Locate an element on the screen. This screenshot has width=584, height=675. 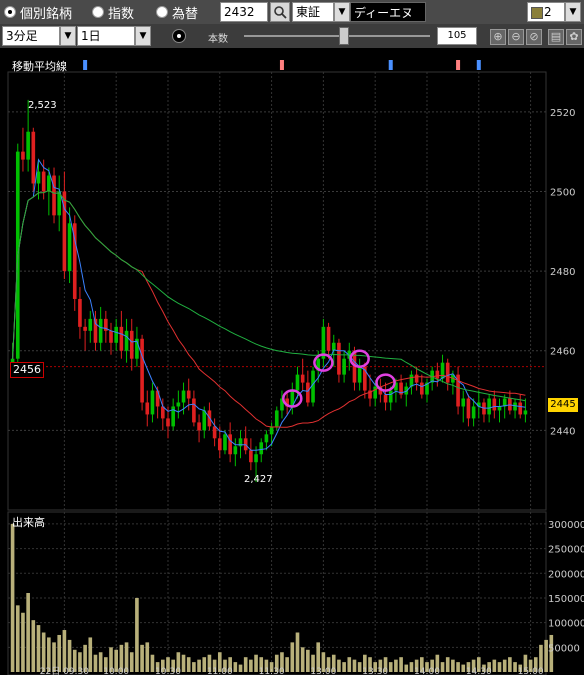
zoom-out-button: ⊖ is located at coordinates (516, 37).